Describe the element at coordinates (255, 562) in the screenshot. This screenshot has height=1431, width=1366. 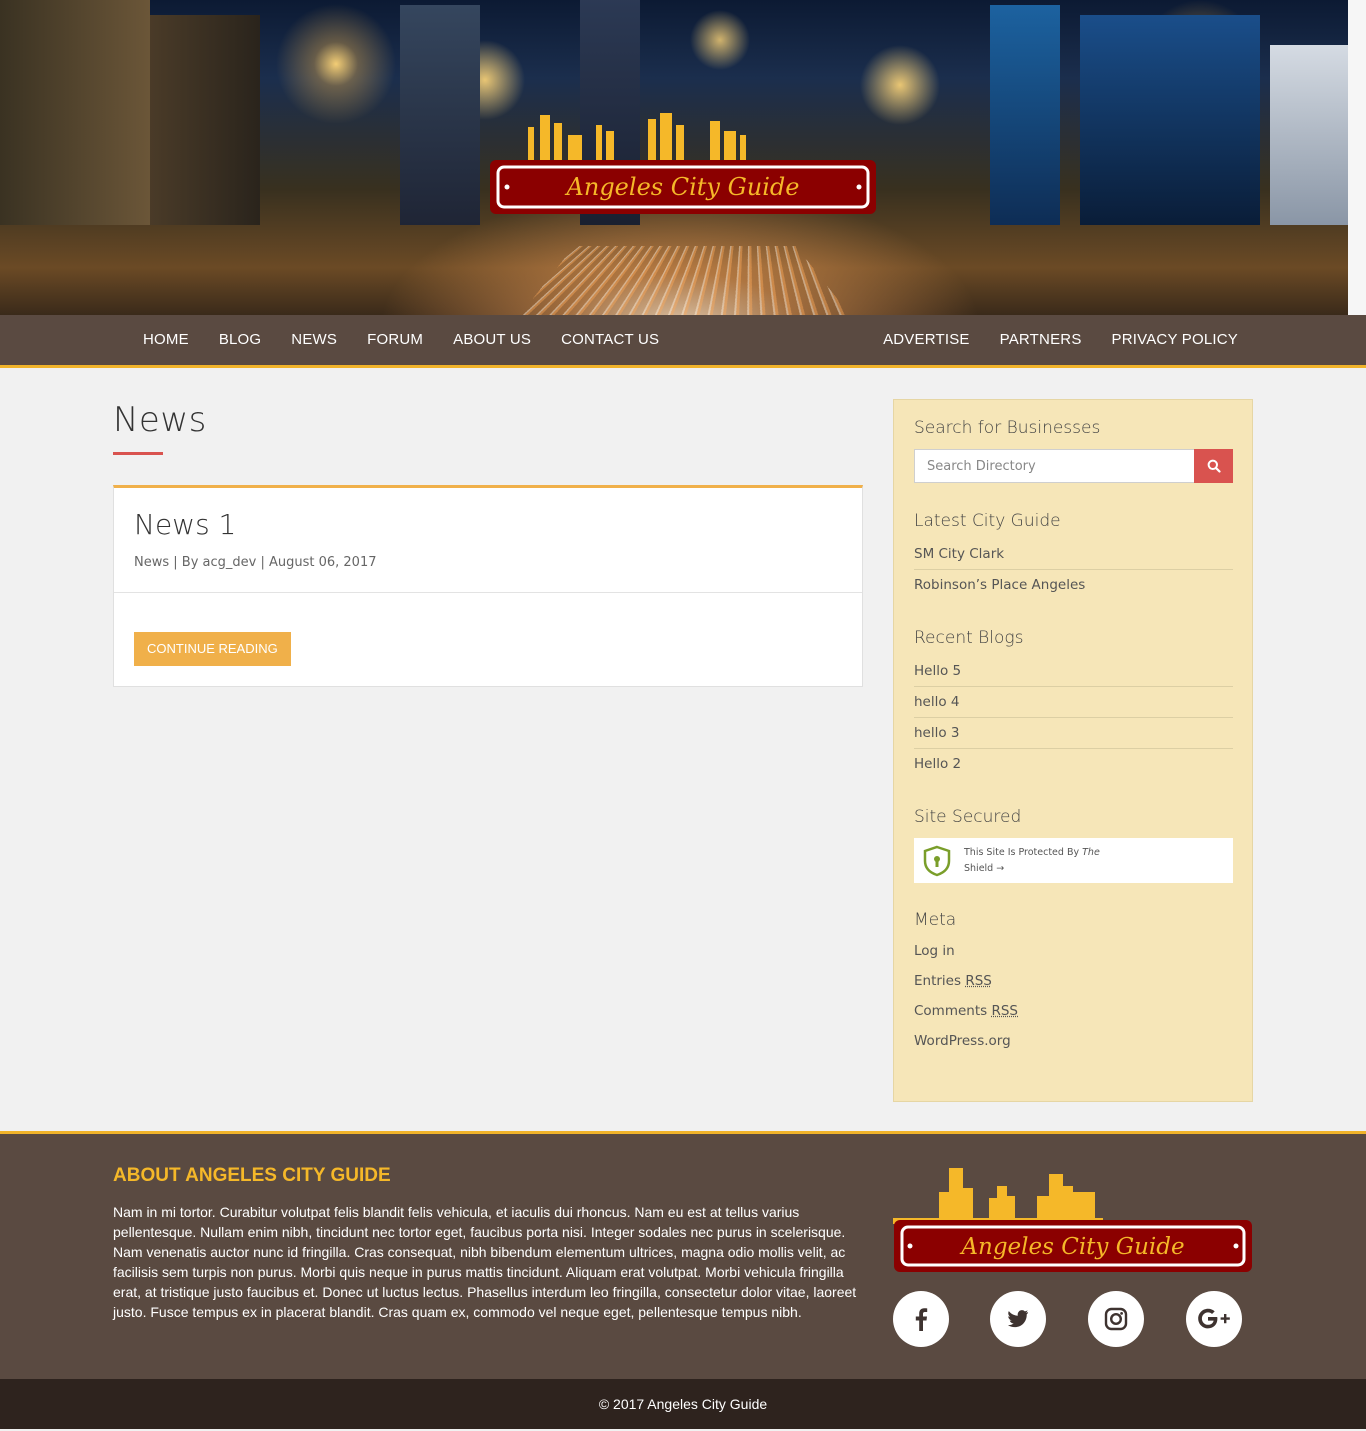
I see `post-meta: News | By acg_dev | August 06, 2017` at that location.